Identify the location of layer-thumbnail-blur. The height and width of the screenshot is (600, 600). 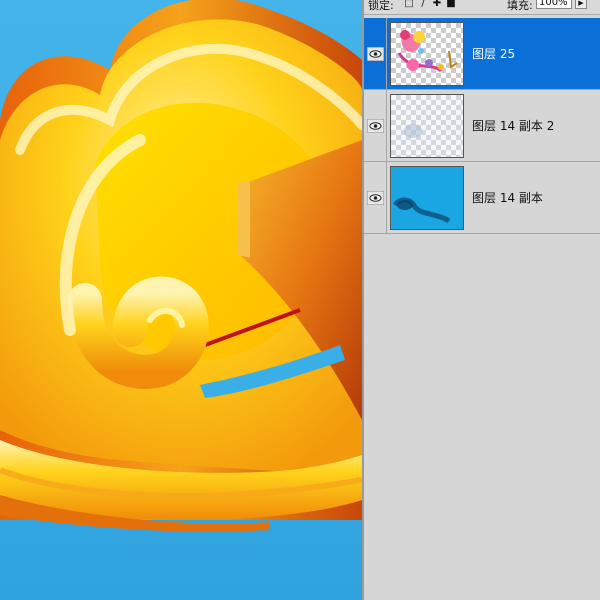
(427, 126).